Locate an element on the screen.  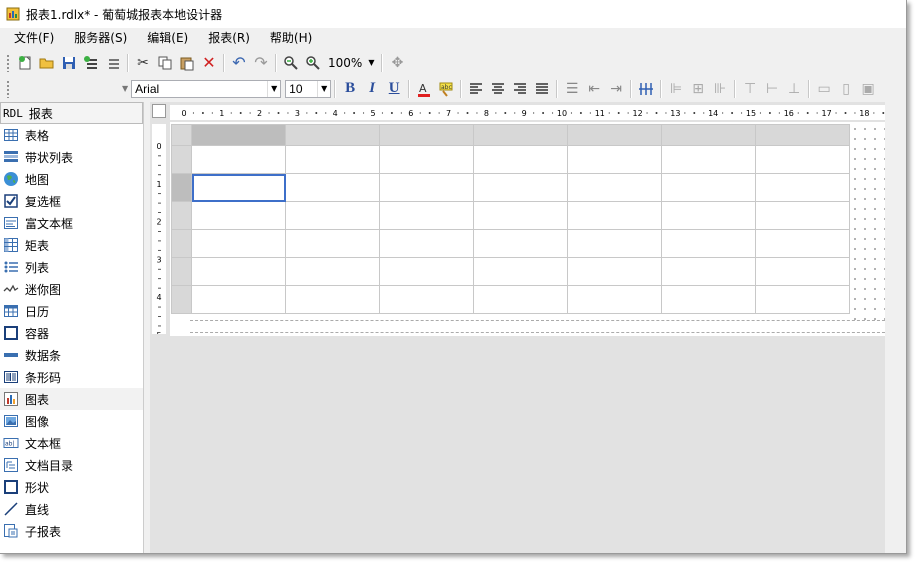
tool-subreport: 子报表 is located at coordinates (71, 531).